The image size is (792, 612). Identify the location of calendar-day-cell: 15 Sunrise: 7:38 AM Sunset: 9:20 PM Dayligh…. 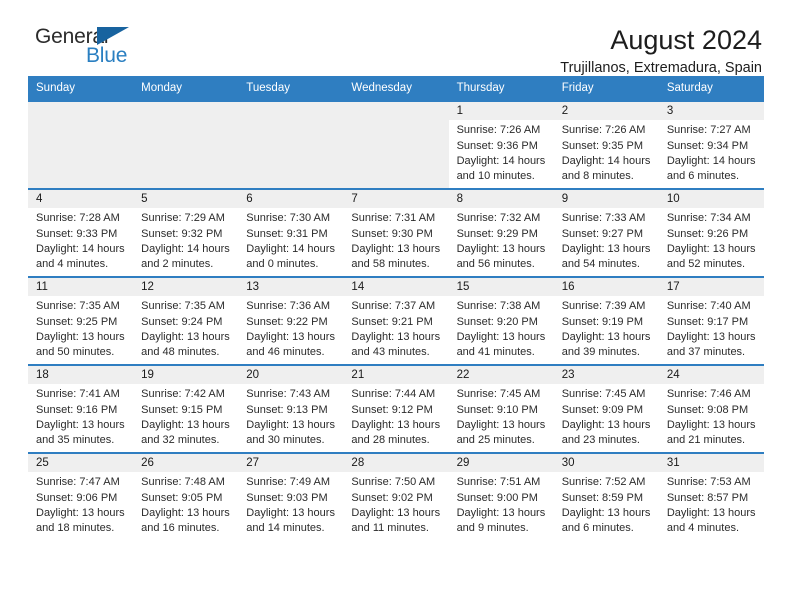
(501, 320).